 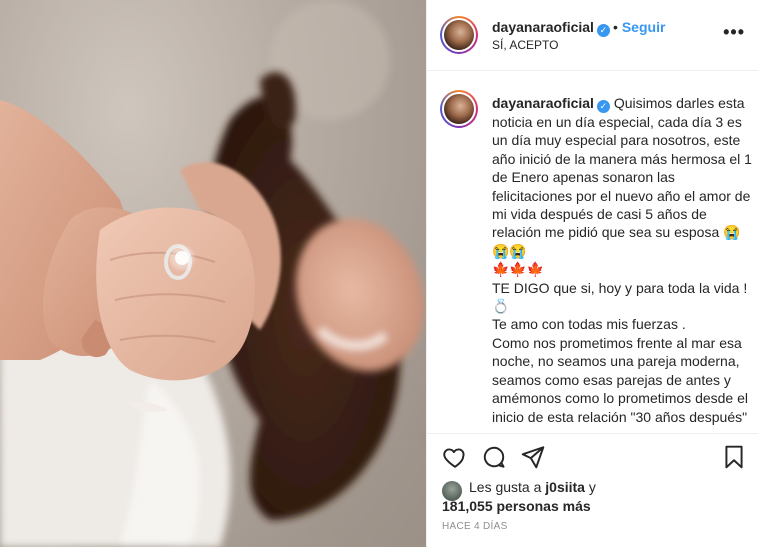 I want to click on post-location: SÍ, ACEPTO, so click(x=525, y=45).